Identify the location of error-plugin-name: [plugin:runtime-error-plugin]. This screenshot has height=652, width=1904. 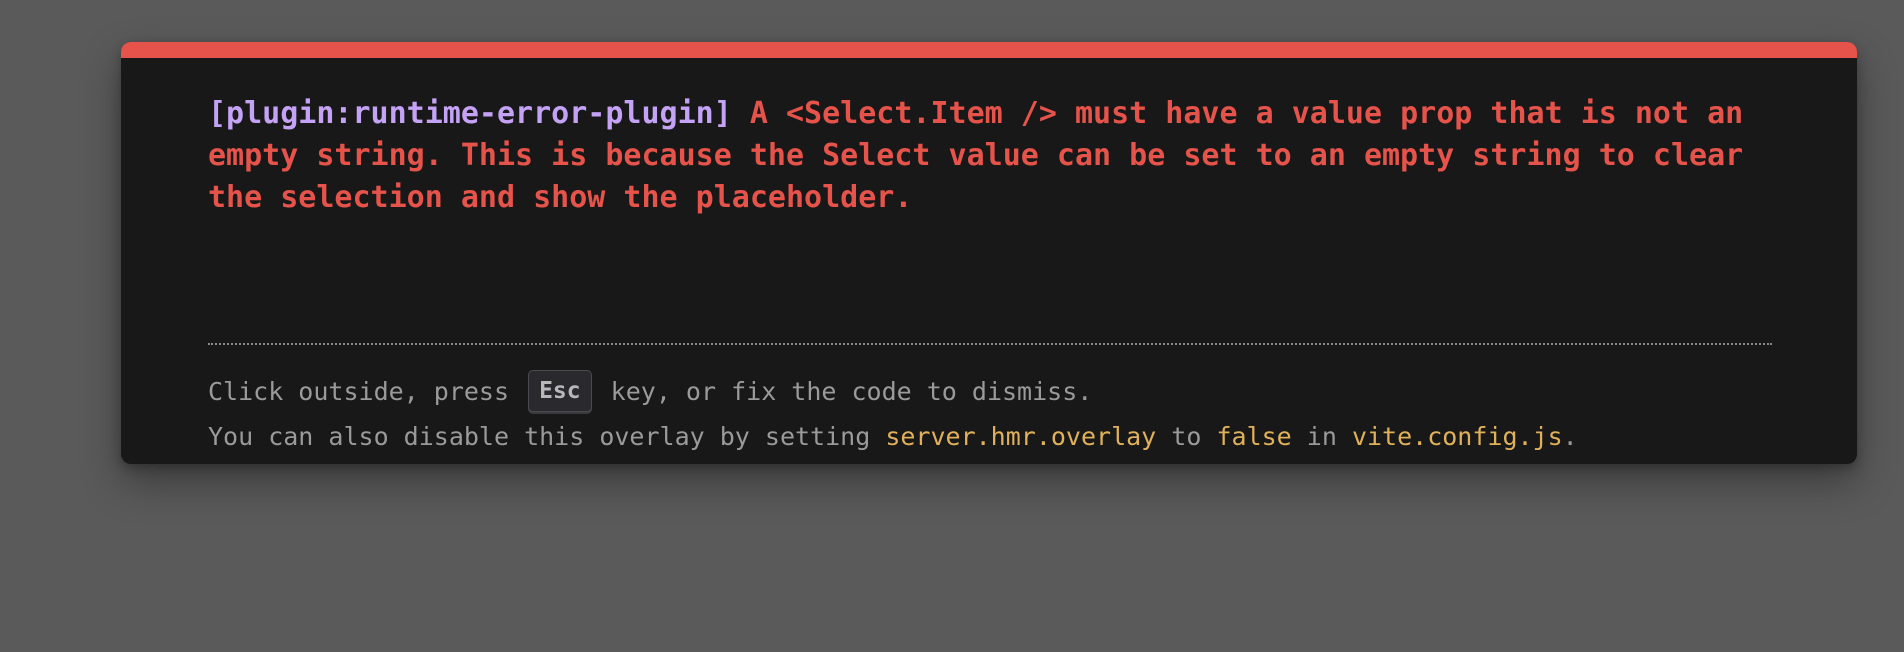
(470, 113).